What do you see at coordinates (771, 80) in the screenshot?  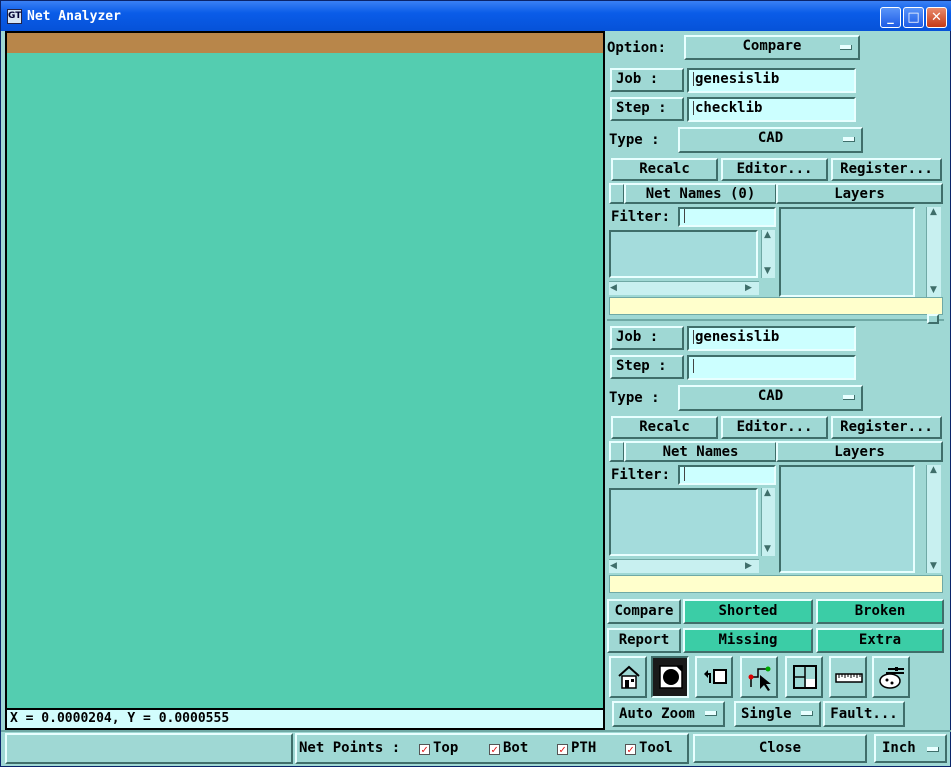 I see `top-job-field: genesislib` at bounding box center [771, 80].